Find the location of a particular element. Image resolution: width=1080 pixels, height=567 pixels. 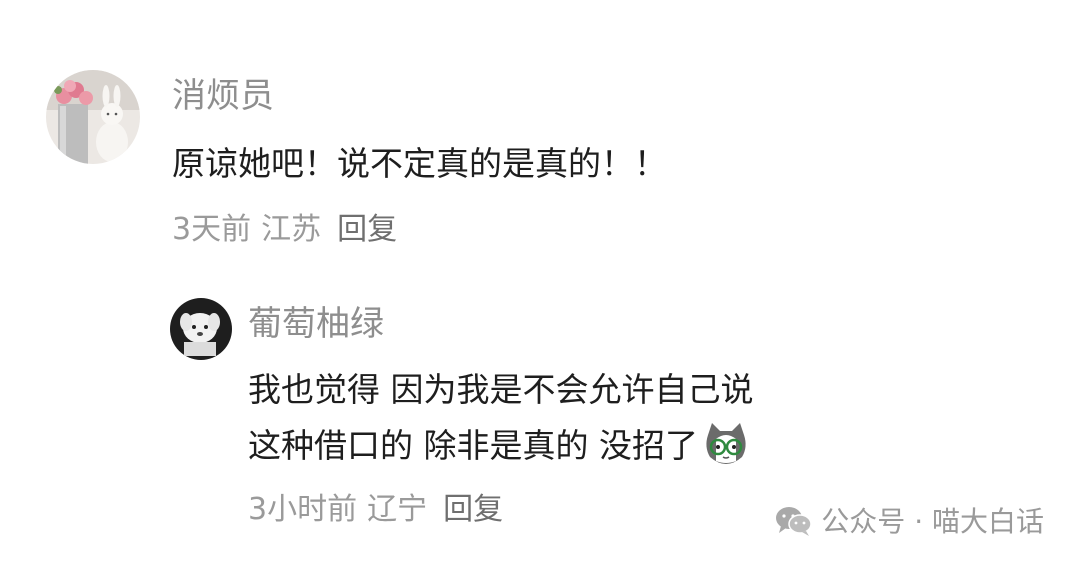

reply-meta: 3小时前 辽宁 回复 is located at coordinates (380, 510).